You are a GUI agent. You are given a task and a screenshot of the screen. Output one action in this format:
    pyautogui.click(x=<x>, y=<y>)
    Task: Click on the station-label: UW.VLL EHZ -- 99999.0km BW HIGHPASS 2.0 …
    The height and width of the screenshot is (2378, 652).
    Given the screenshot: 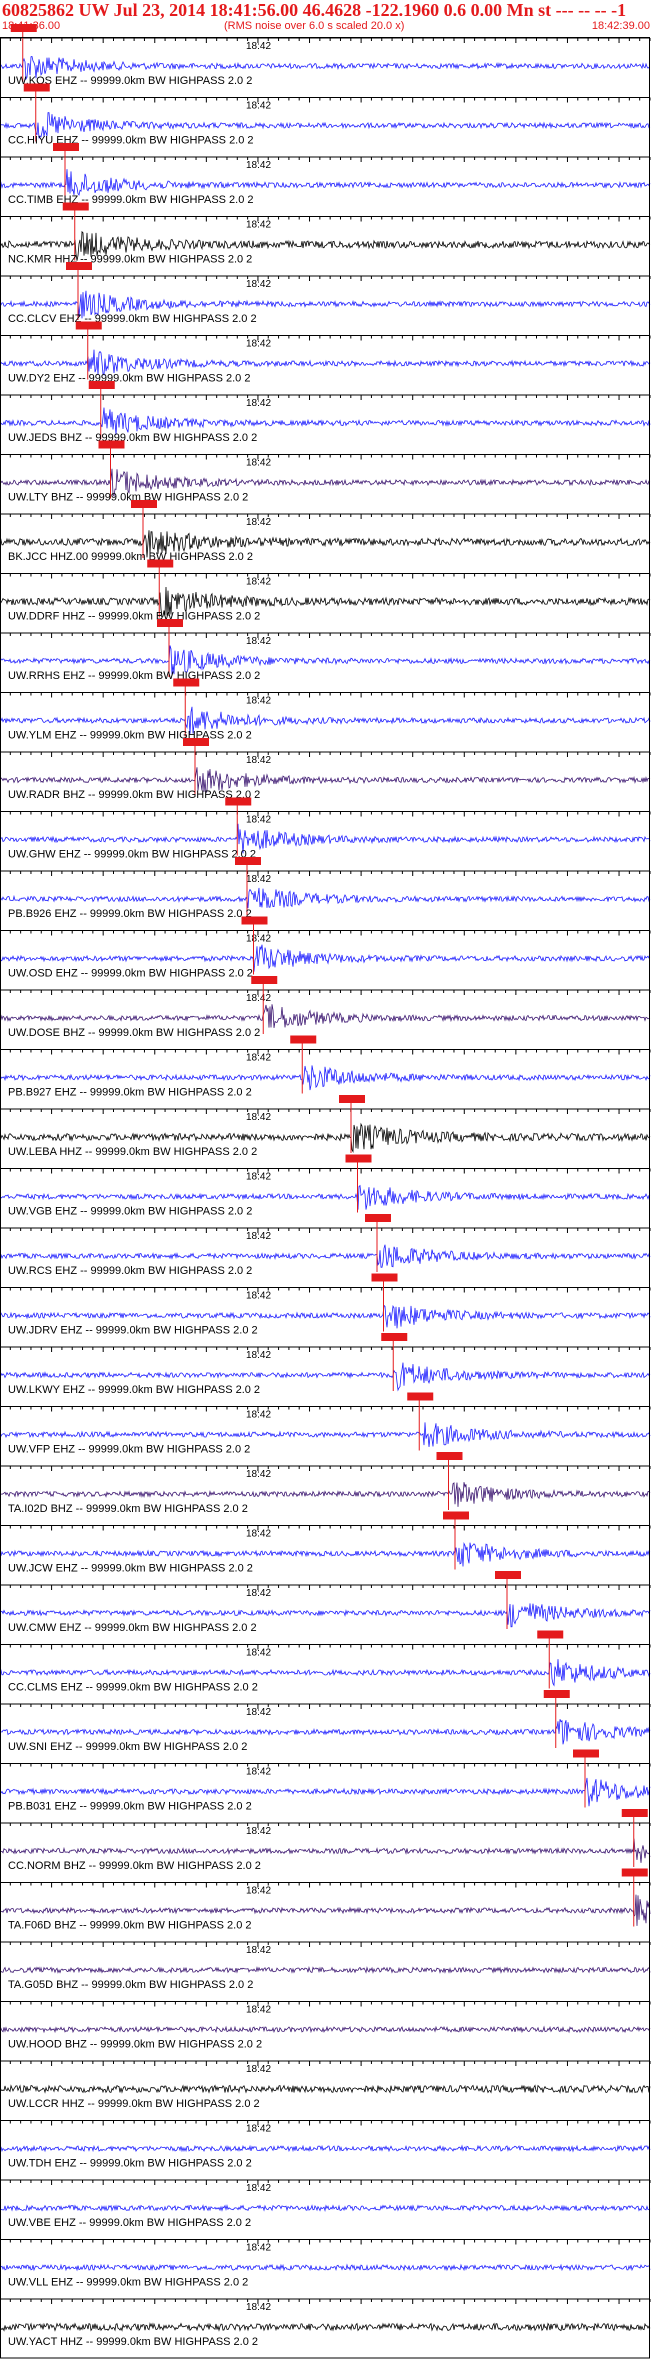 What is the action you would take?
    pyautogui.click(x=128, y=2283)
    